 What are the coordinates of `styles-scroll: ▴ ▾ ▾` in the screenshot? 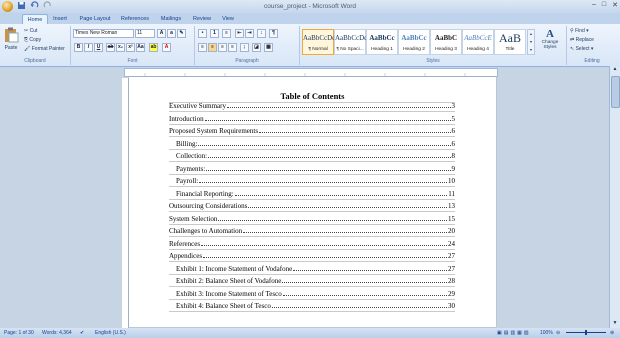 It's located at (531, 42).